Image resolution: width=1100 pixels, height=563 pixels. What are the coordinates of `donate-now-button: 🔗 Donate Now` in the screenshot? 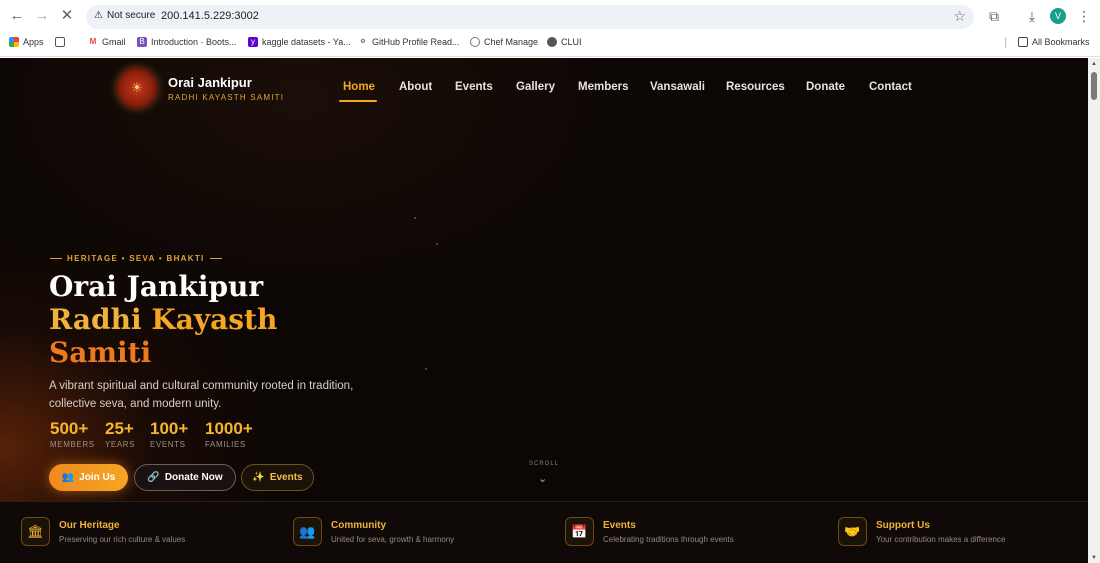 It's located at (185, 477).